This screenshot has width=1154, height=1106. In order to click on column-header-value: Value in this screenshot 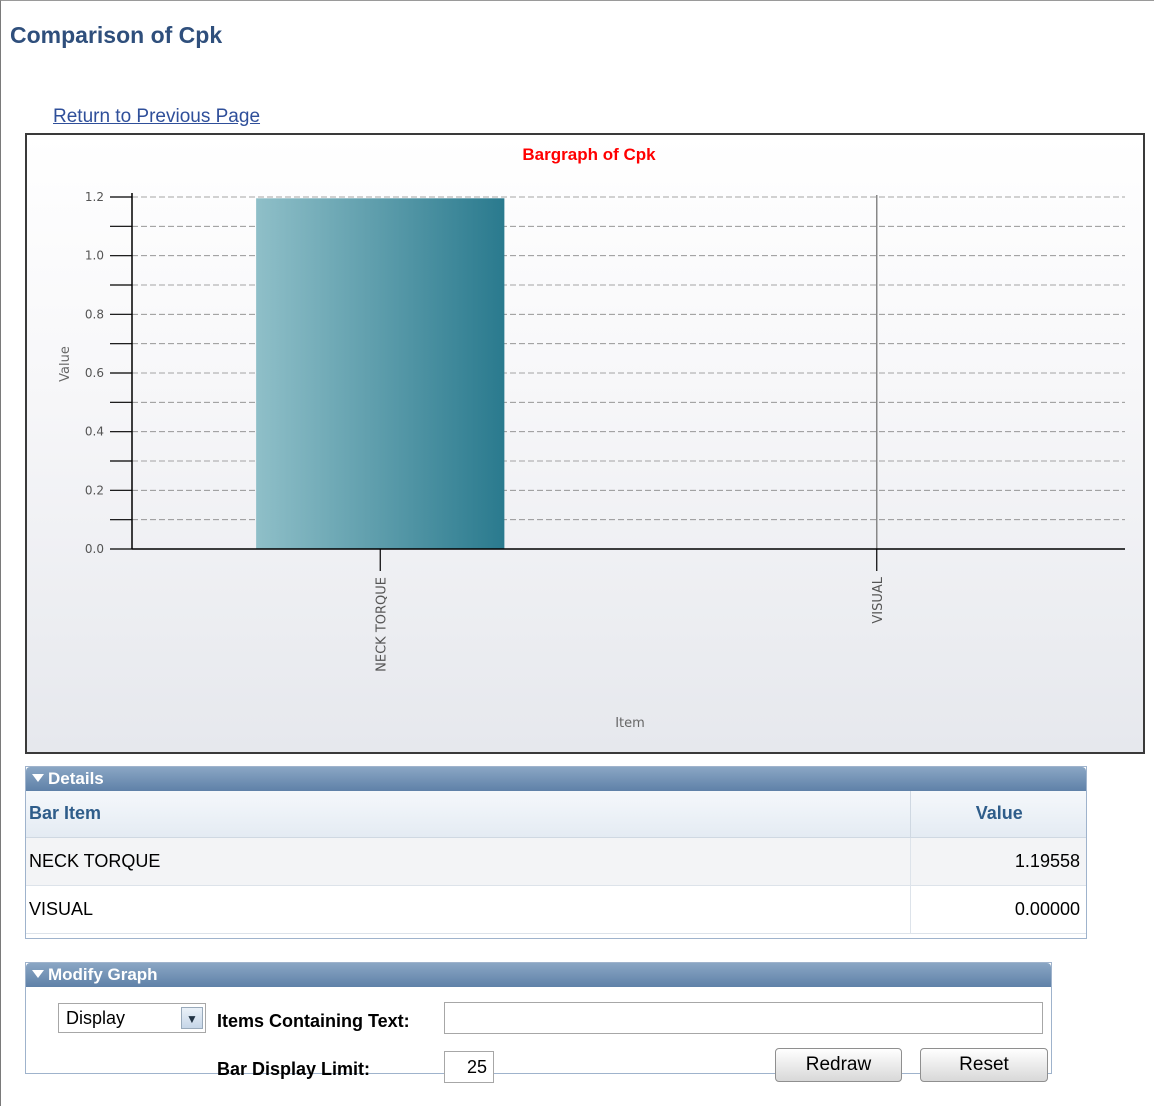, I will do `click(997, 814)`.